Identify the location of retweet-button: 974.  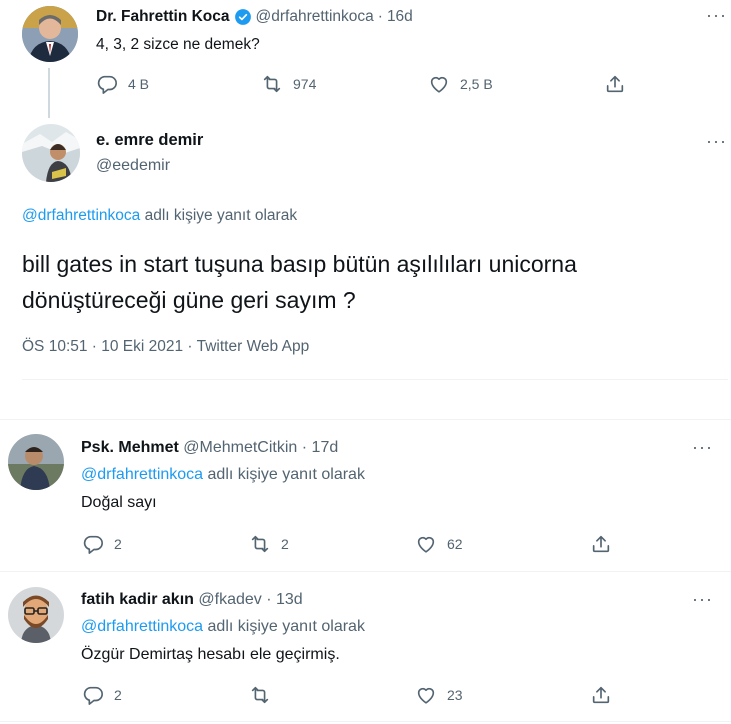
(288, 84).